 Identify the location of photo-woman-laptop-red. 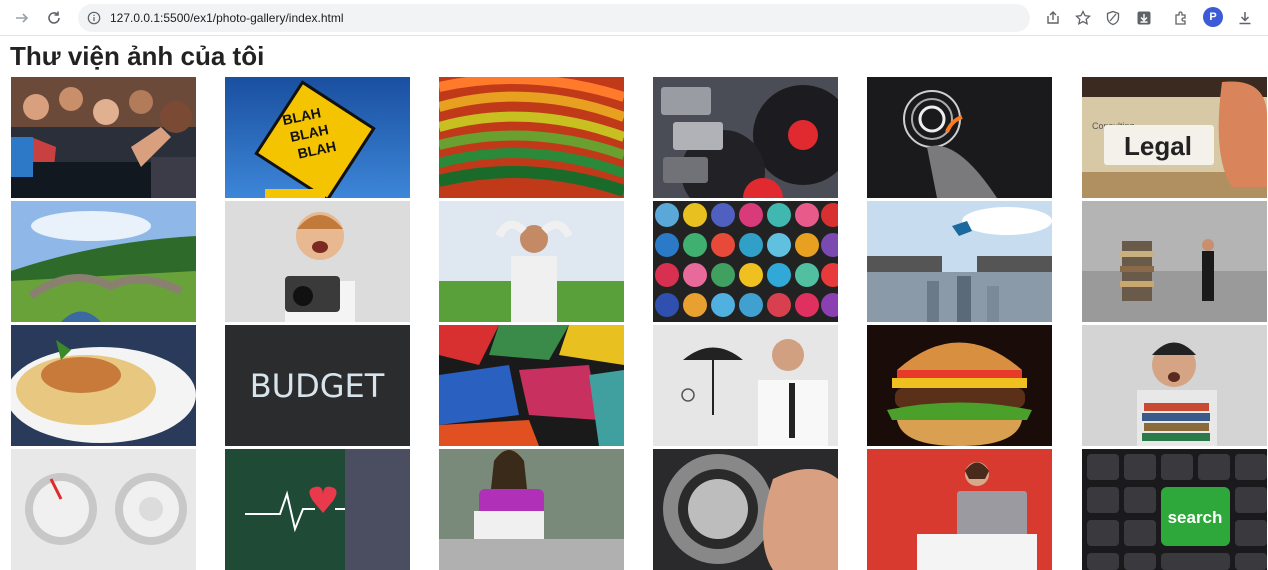
(959, 509).